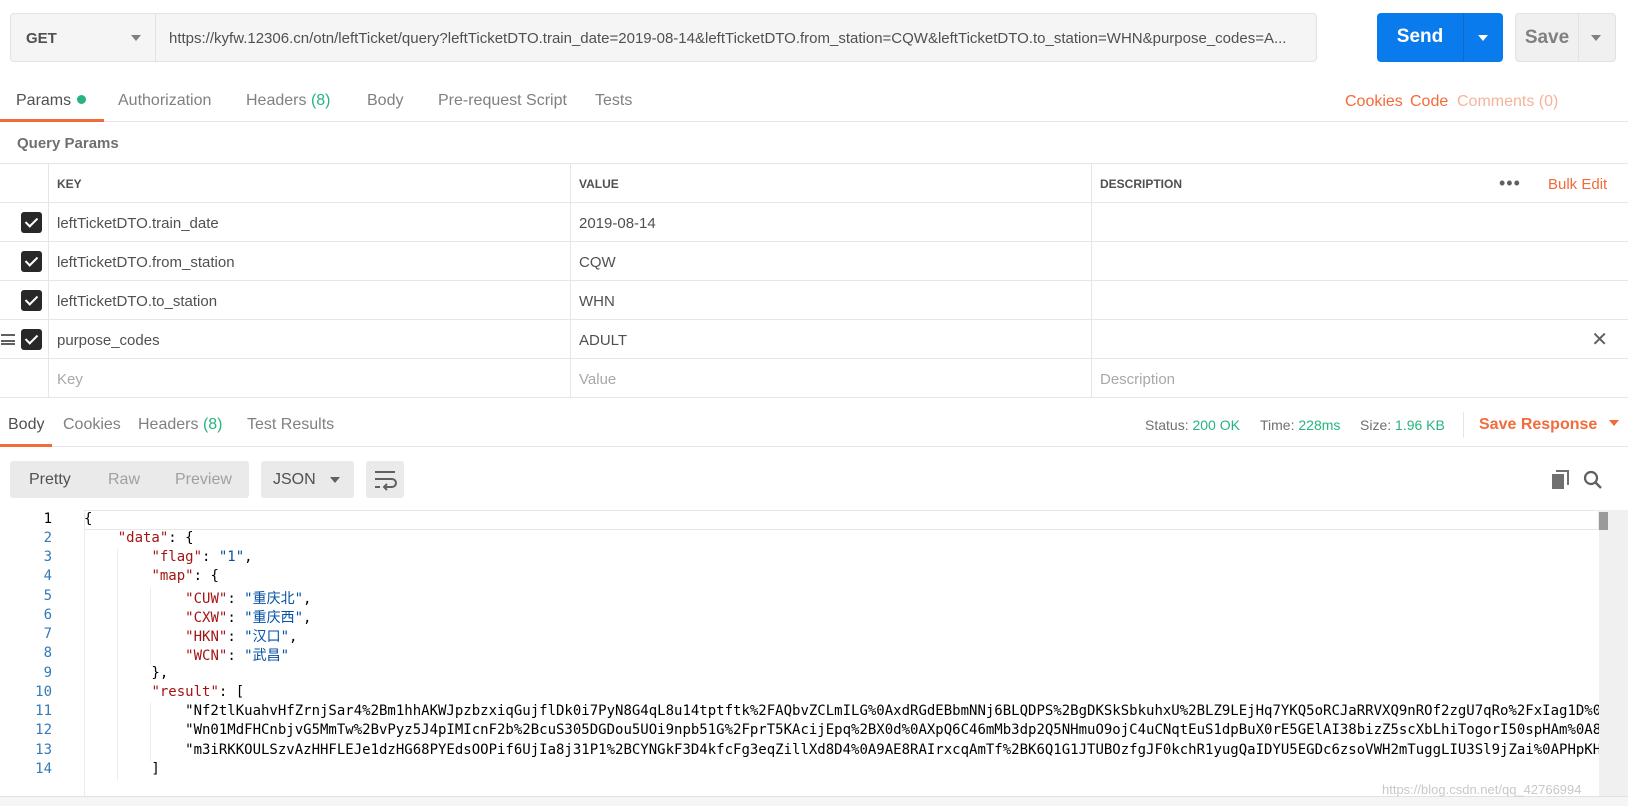  Describe the element at coordinates (248, 599) in the screenshot. I see `code-line: "CUW": "重庆北",` at that location.